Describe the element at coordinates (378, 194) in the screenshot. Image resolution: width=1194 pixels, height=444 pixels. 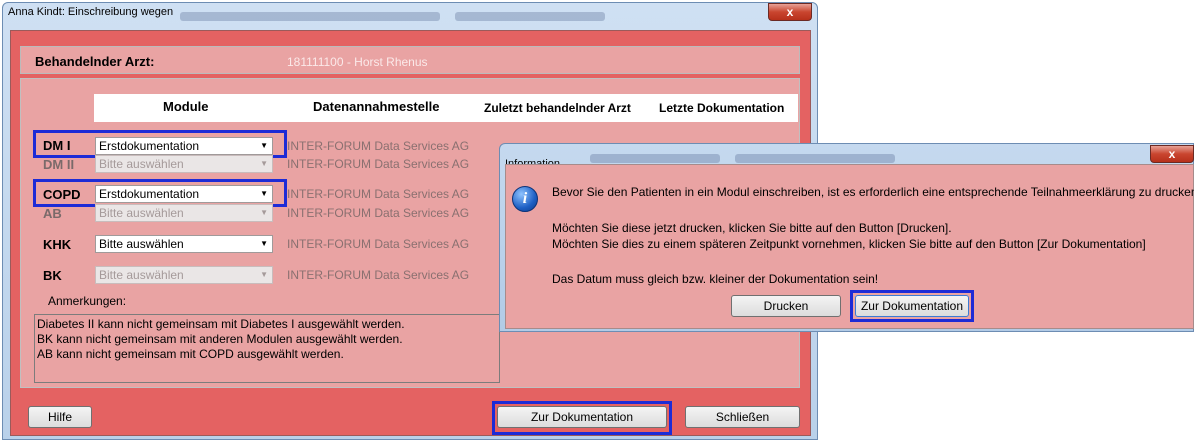
I see `service-copd: INTER-FORUM Data Services AG` at that location.